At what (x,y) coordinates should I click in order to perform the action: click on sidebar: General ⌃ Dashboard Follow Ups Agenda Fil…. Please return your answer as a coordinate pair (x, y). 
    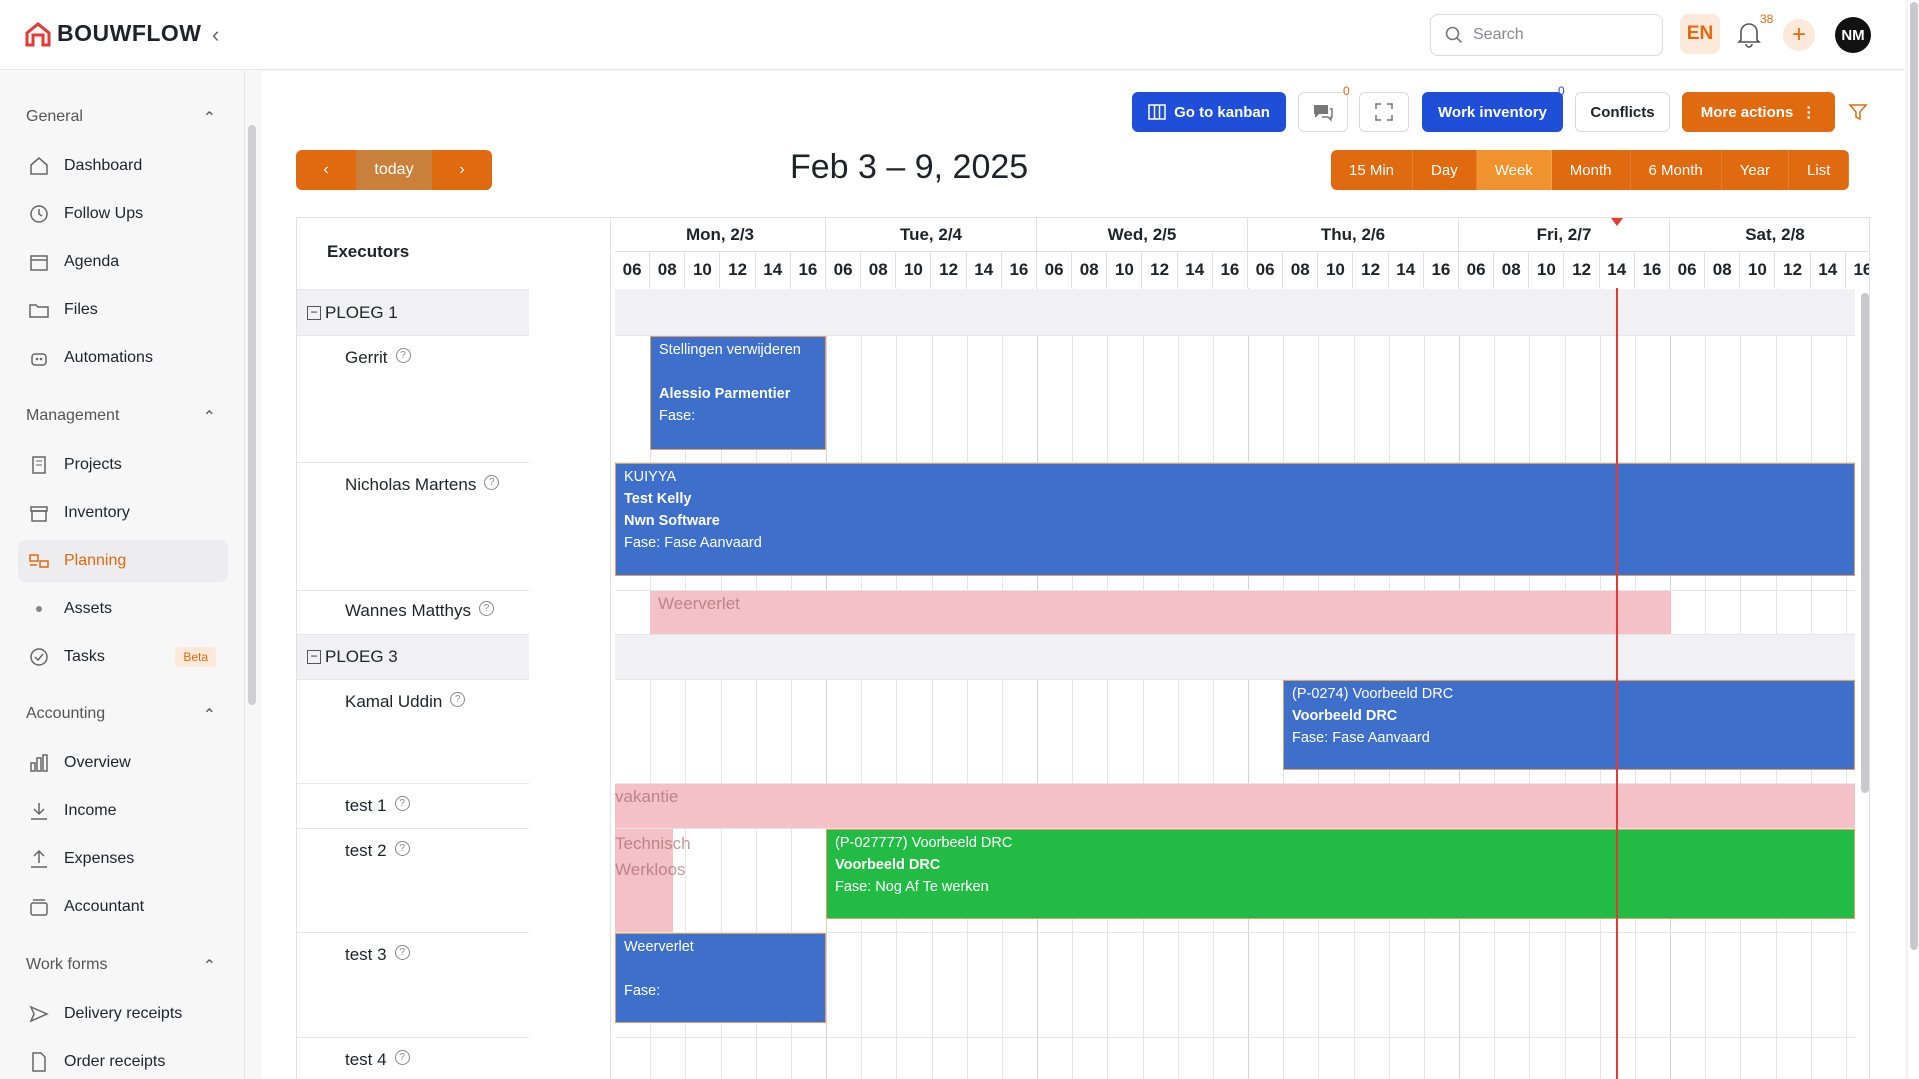
    Looking at the image, I should click on (122, 575).